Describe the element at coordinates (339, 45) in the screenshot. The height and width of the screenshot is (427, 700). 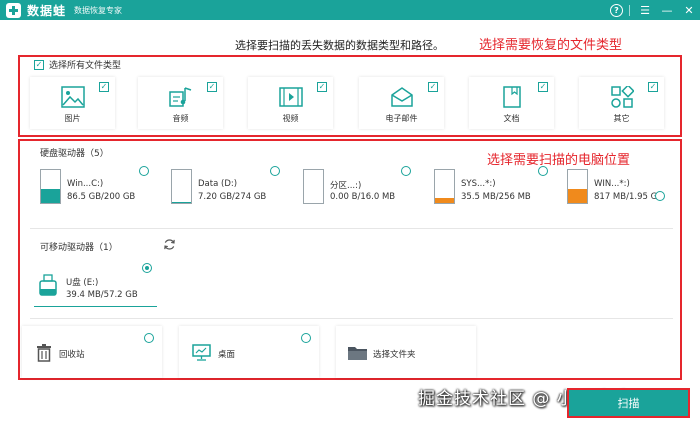
I see `instruction-text: 选择要扫描的丢失数据的数据类型和路径。` at that location.